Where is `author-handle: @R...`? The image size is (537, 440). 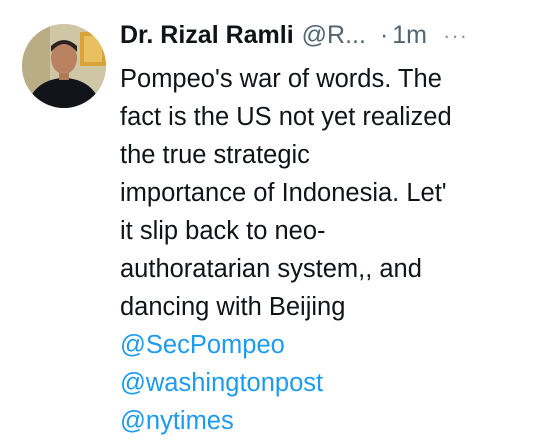 author-handle: @R... is located at coordinates (334, 35).